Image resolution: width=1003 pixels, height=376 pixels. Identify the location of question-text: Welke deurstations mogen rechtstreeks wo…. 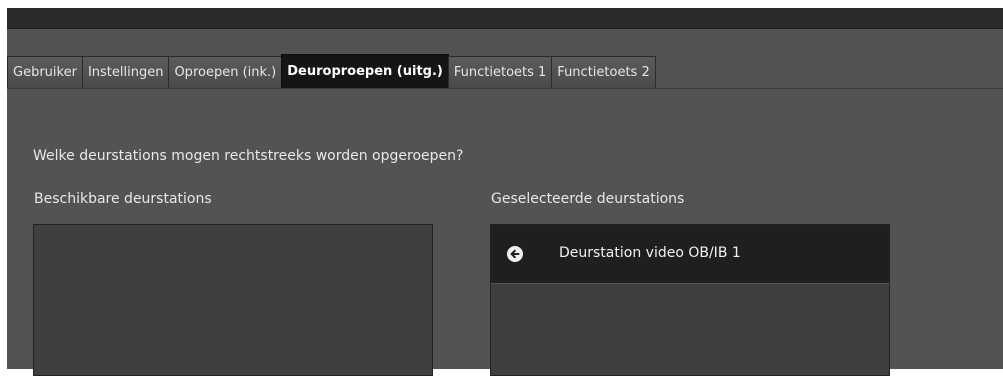
(248, 156).